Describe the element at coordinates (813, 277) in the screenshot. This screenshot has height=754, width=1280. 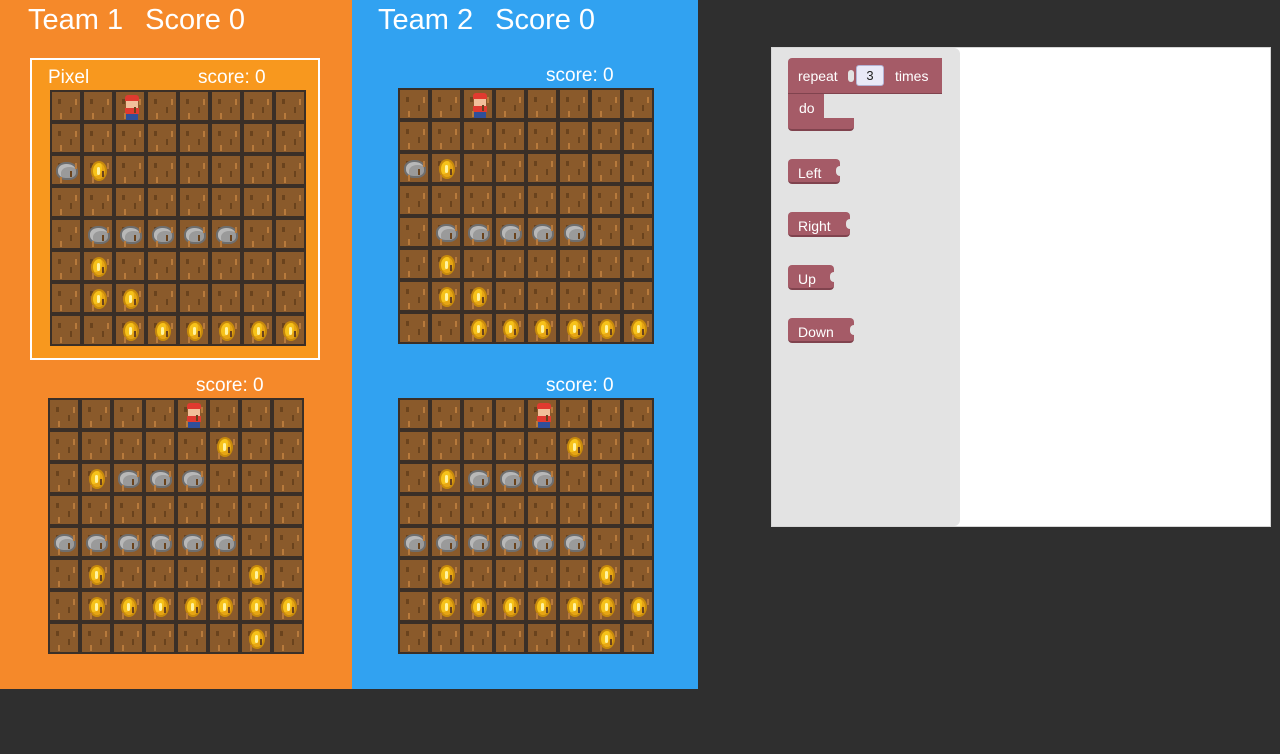
I see `up-block: Up` at that location.